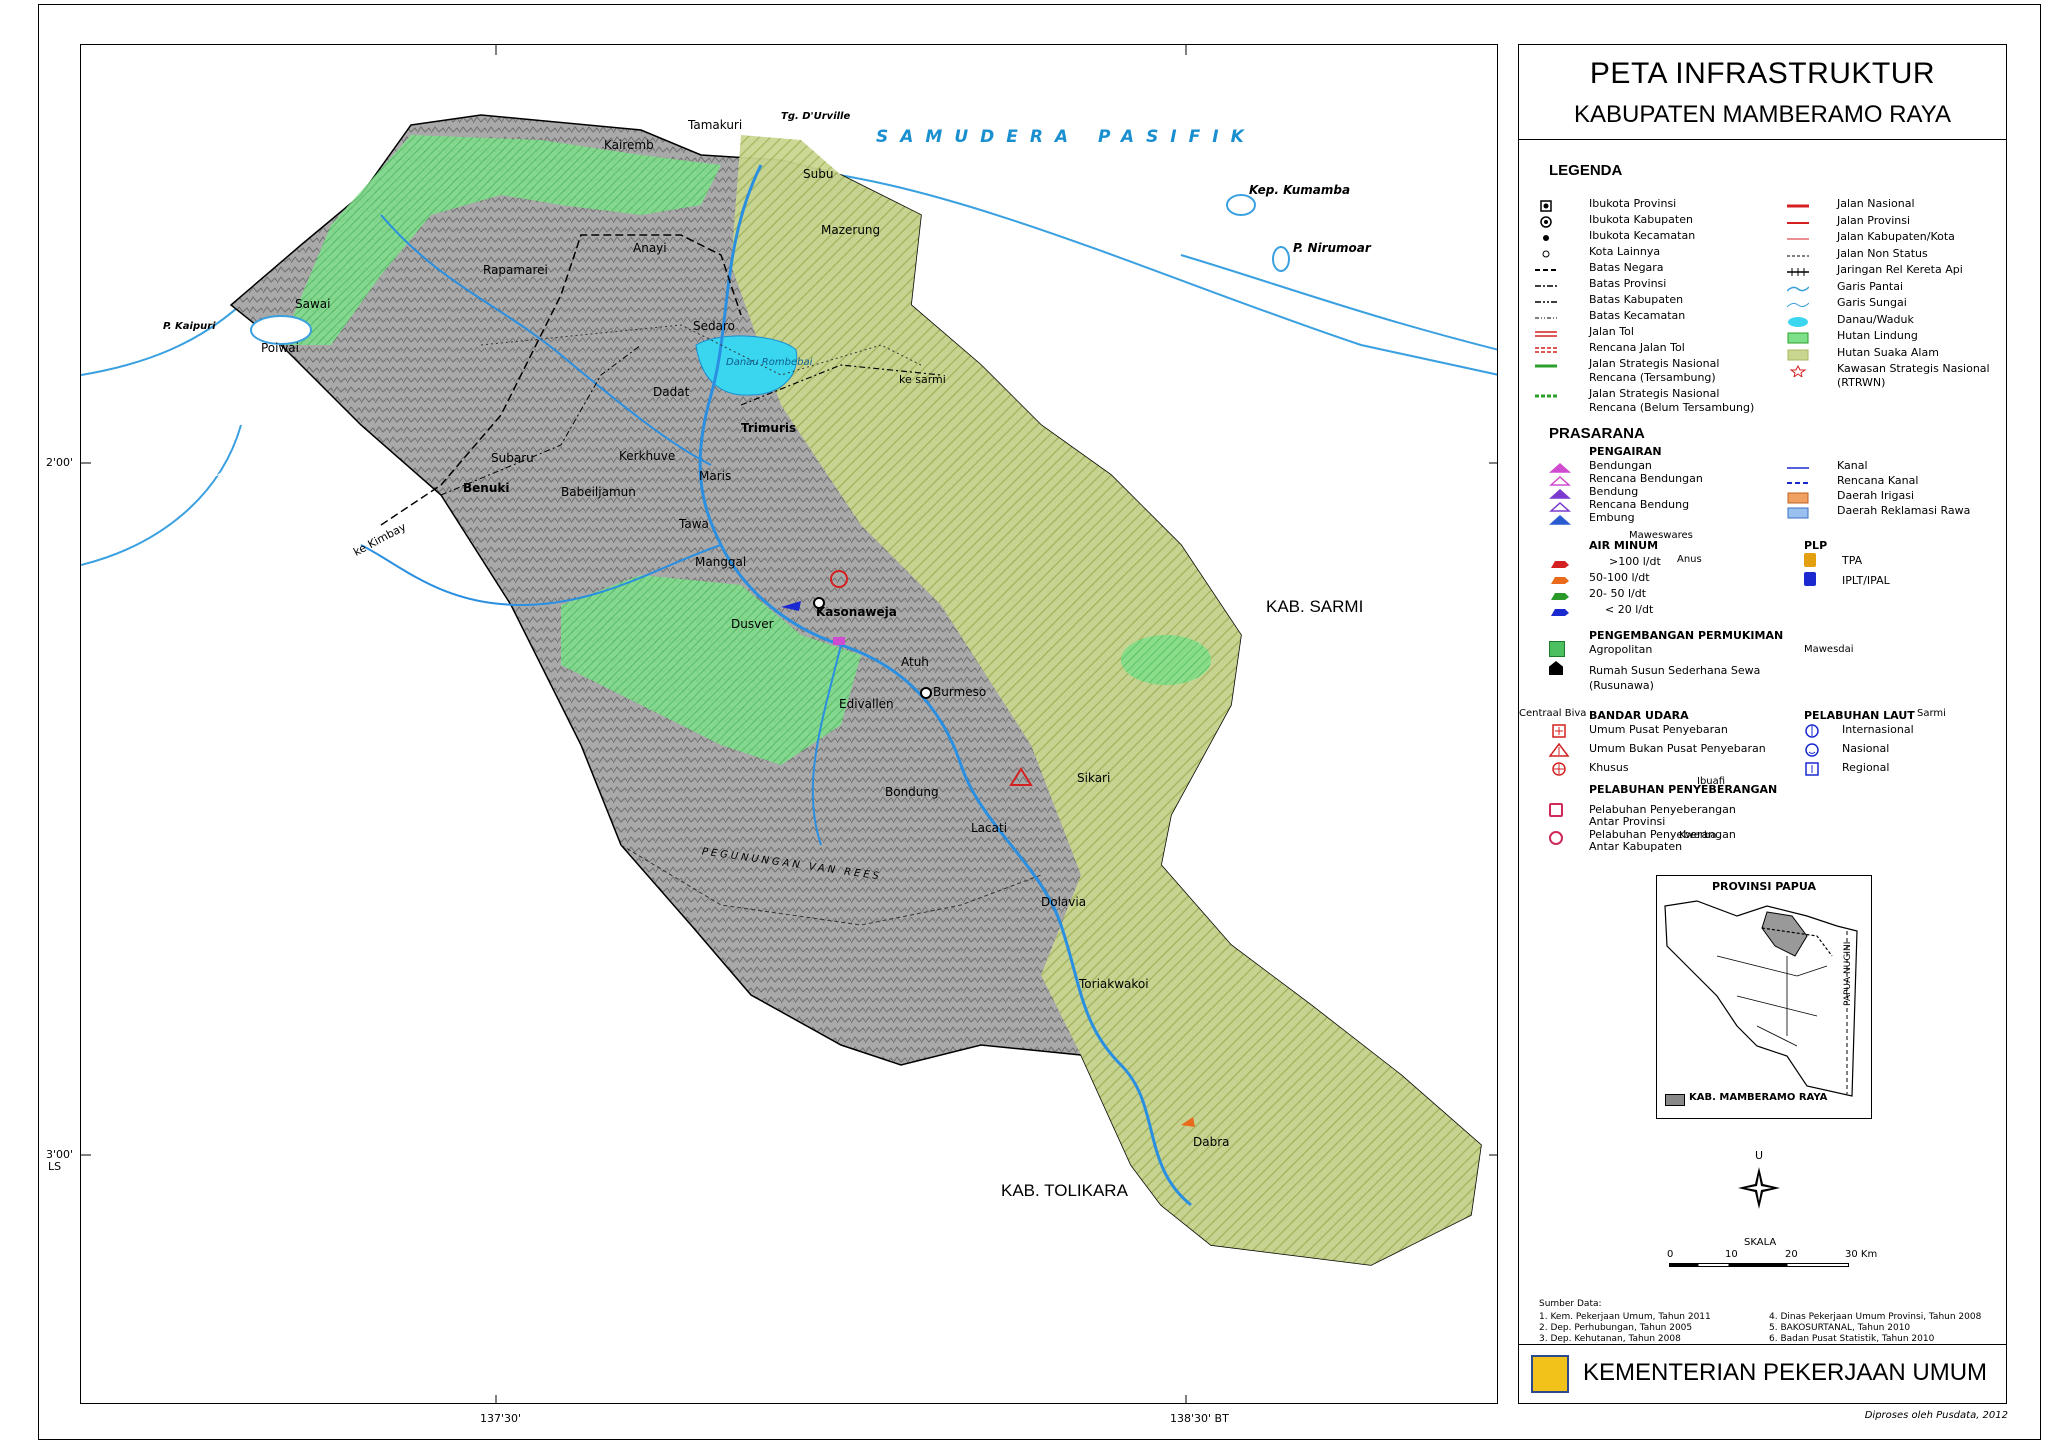  I want to click on air-minum-item-3: < 20 l/dt, so click(1629, 609).